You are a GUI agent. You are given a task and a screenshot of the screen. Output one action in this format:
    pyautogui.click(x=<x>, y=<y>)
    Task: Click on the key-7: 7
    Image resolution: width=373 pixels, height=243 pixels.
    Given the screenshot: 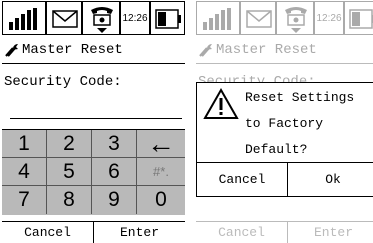 What is the action you would take?
    pyautogui.click(x=24, y=200)
    